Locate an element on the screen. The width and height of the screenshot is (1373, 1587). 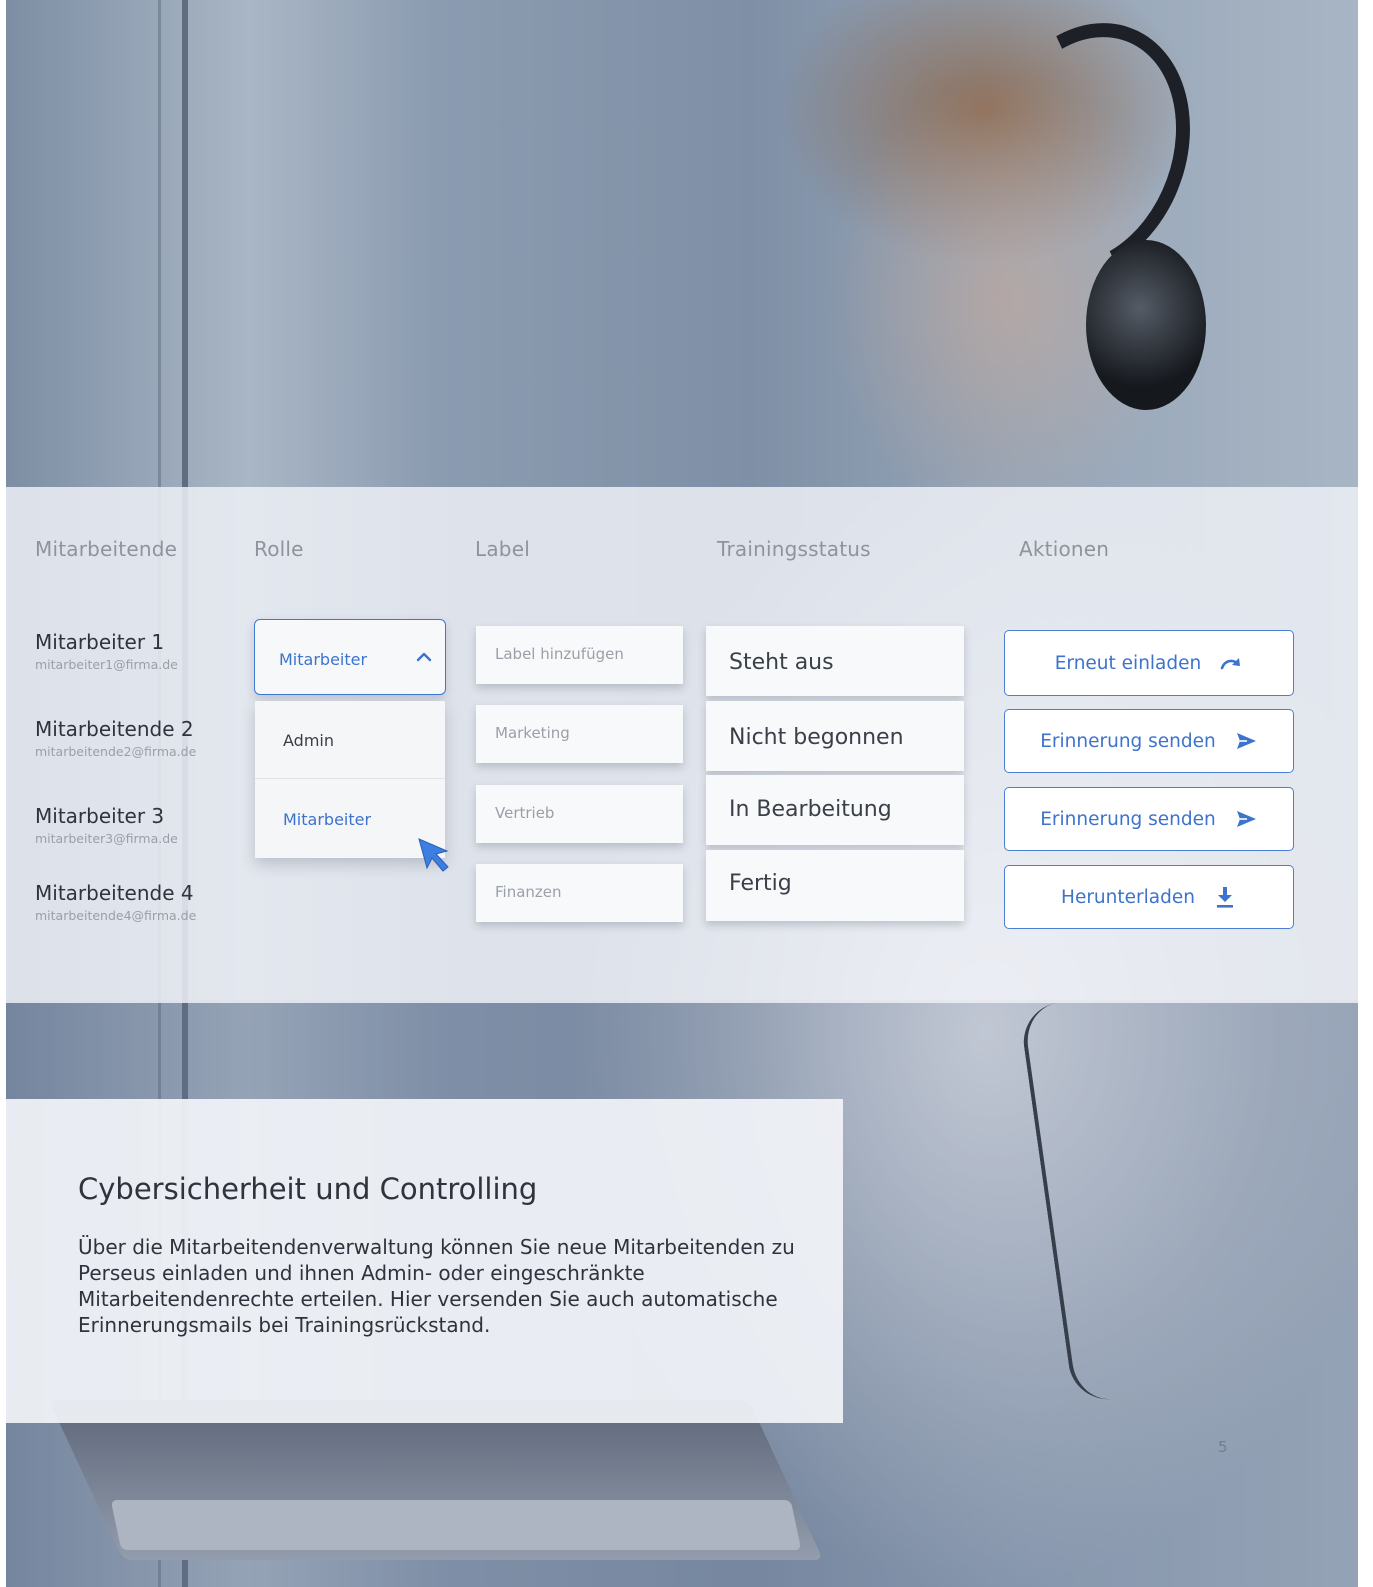
label-value: Vertrieb is located at coordinates (525, 813).